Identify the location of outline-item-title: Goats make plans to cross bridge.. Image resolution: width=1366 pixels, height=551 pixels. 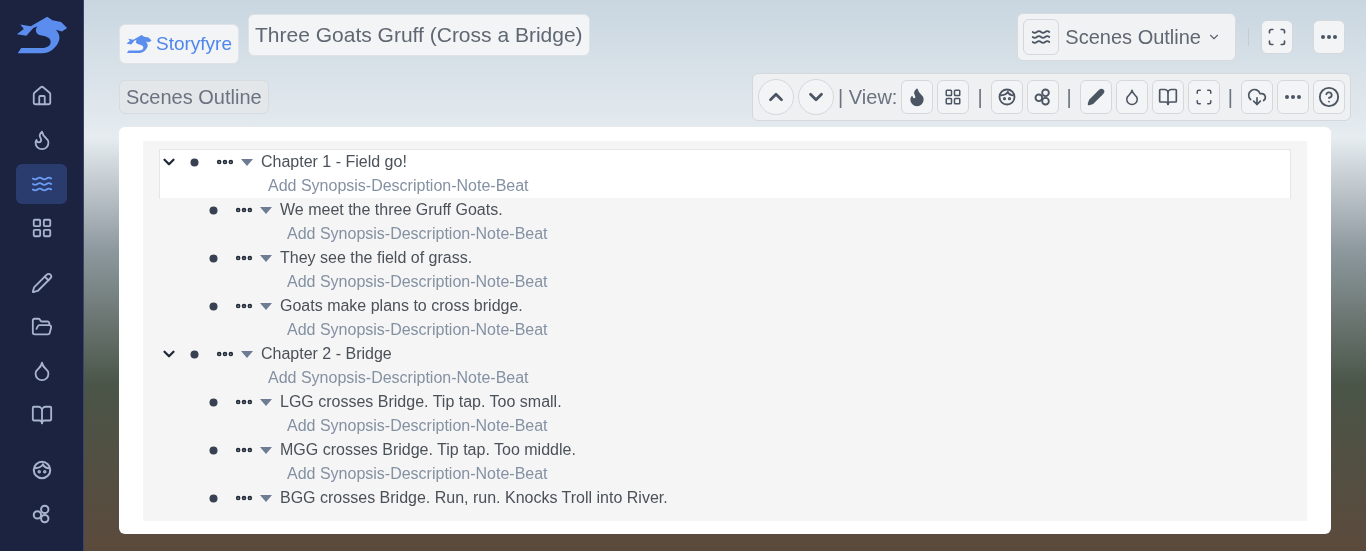
(401, 306).